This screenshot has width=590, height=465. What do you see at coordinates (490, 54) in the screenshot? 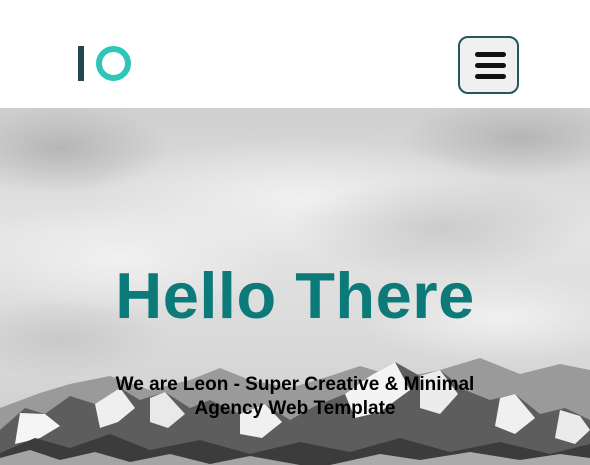
I see `hamburger-icon` at bounding box center [490, 54].